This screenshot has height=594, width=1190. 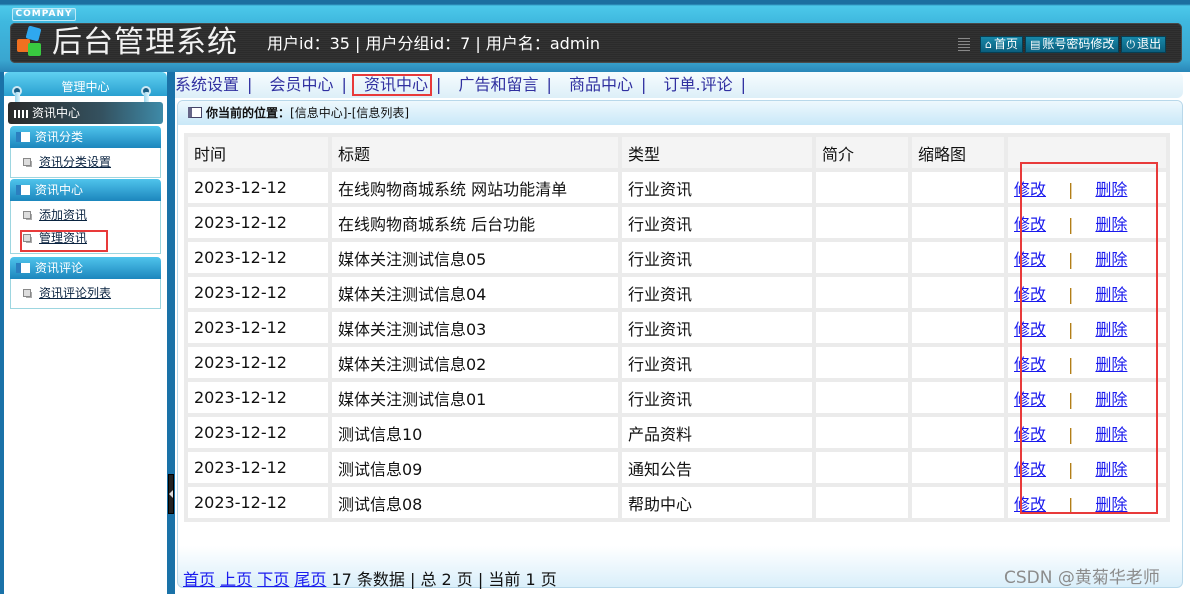 I want to click on first-page-link: 首页, so click(x=199, y=579).